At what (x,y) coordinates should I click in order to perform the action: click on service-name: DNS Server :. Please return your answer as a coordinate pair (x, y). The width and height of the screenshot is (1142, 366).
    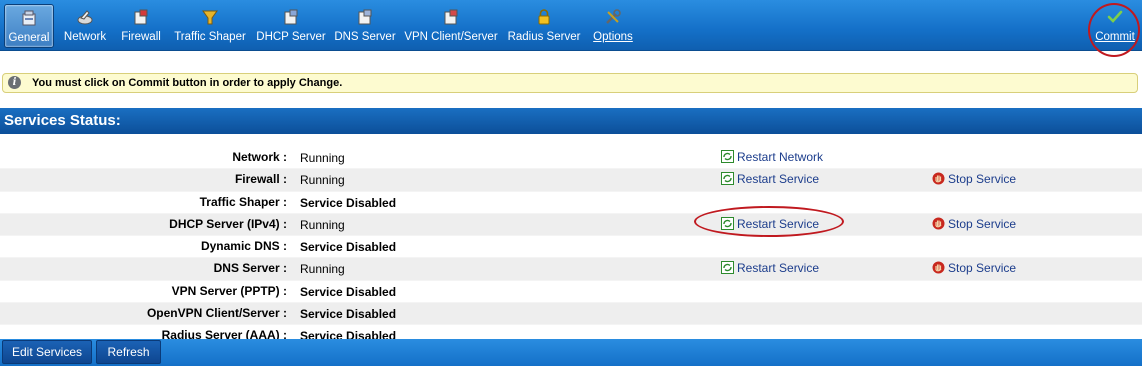
    Looking at the image, I should click on (250, 268).